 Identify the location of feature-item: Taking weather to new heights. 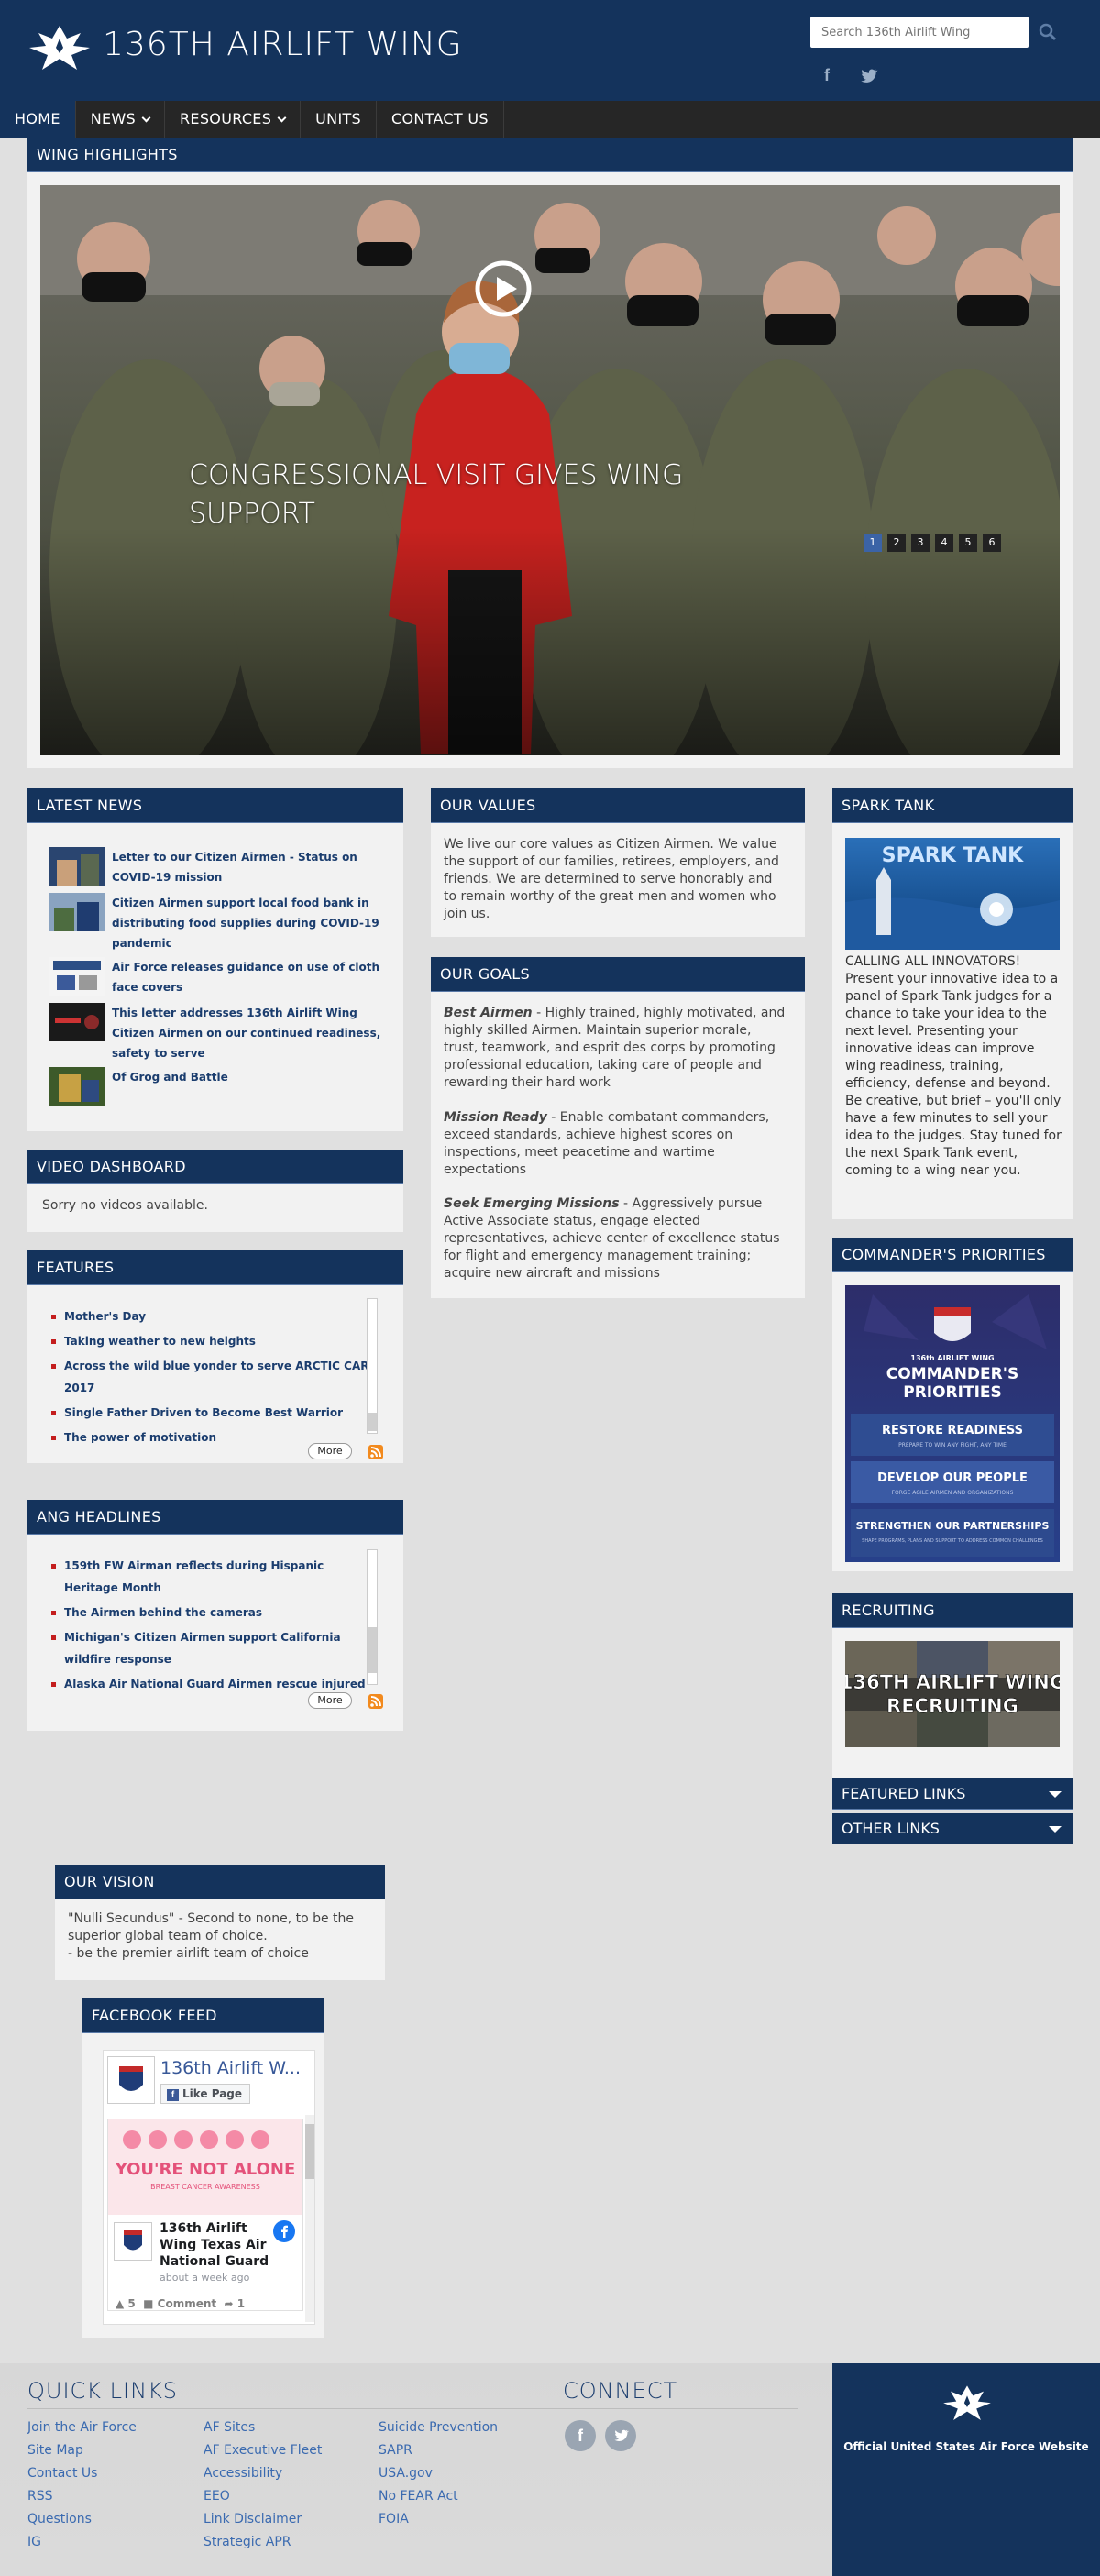
(211, 1341).